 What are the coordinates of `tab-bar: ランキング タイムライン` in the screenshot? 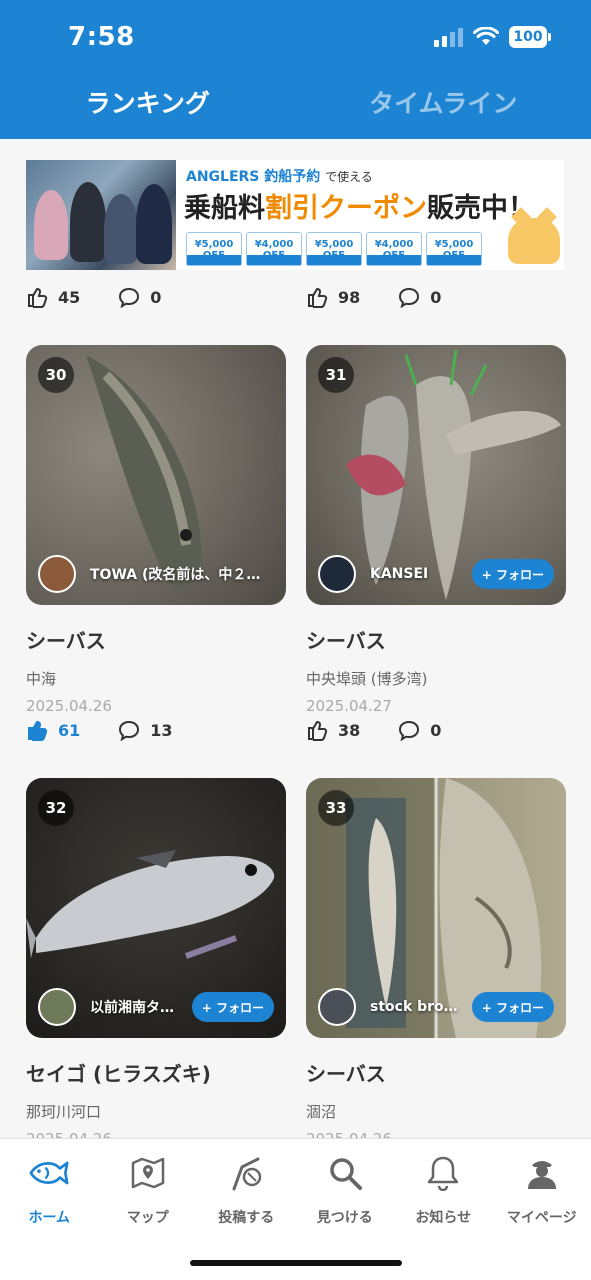 It's located at (295, 102).